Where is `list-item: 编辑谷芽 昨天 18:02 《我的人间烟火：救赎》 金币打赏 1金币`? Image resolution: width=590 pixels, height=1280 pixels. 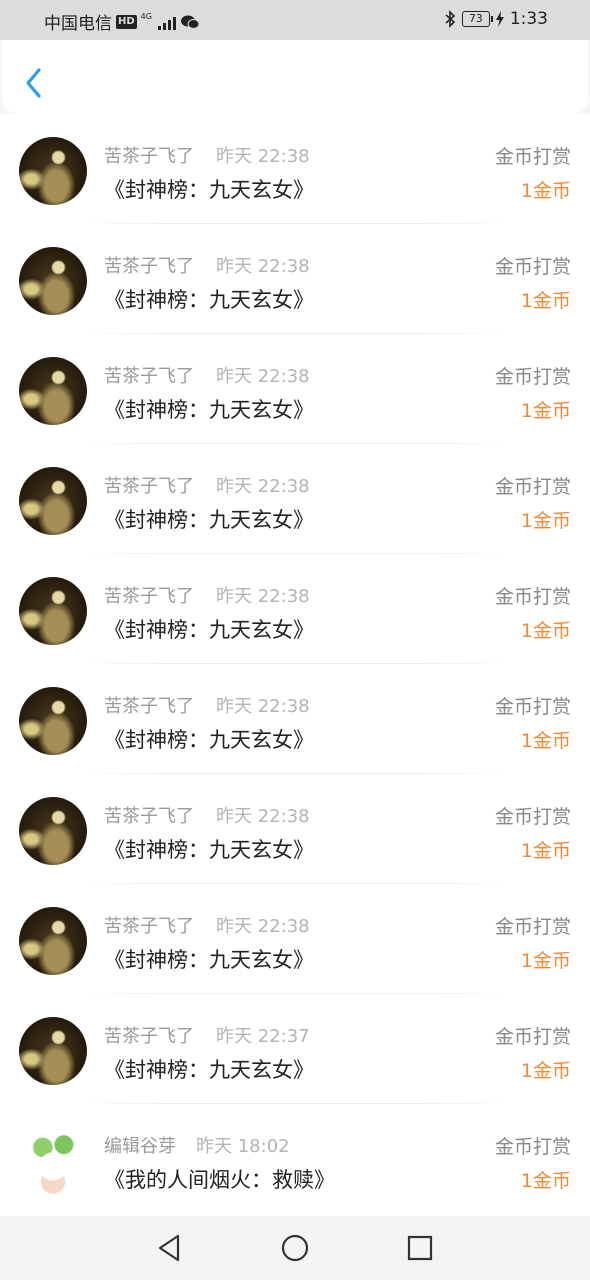 list-item: 编辑谷芽 昨天 18:02 《我的人间烟火：救赎》 金币打赏 1金币 is located at coordinates (295, 1159).